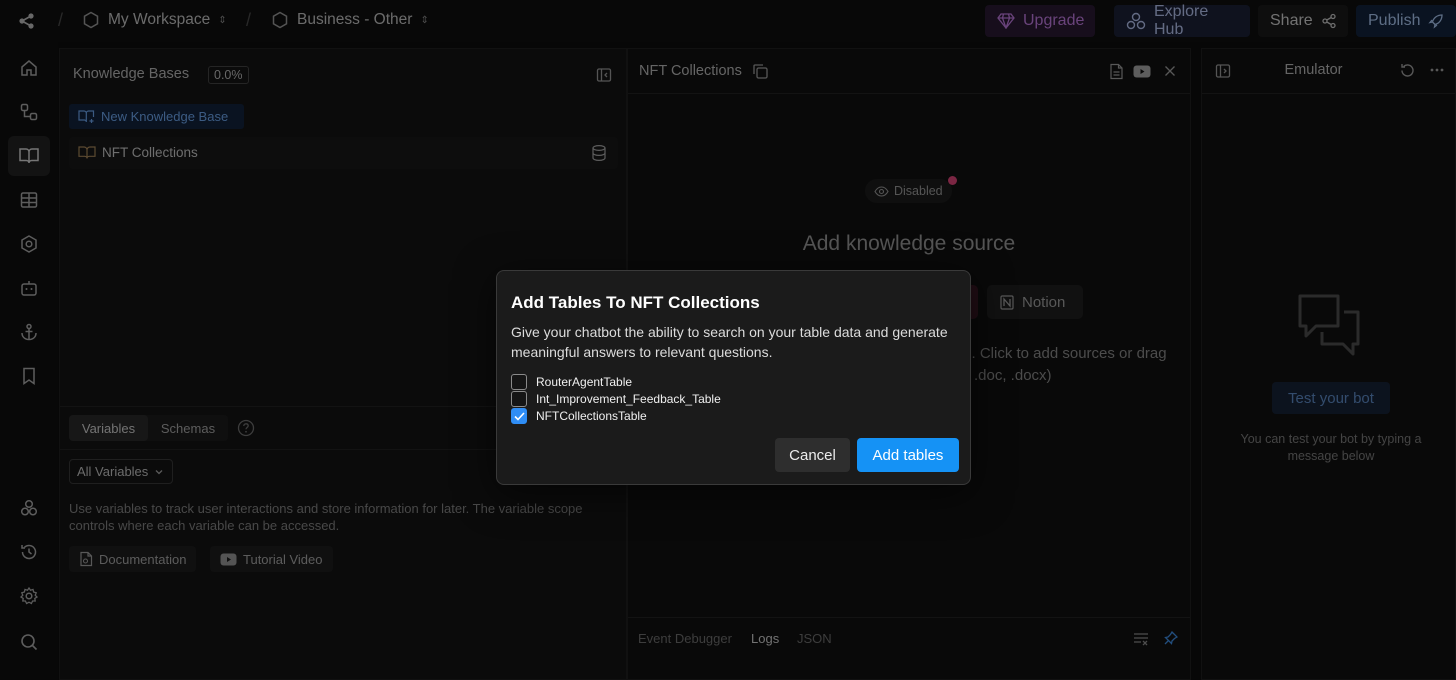 This screenshot has height=680, width=1456. I want to click on table-option-label: Int_Improvement_Feedback_Table, so click(628, 399).